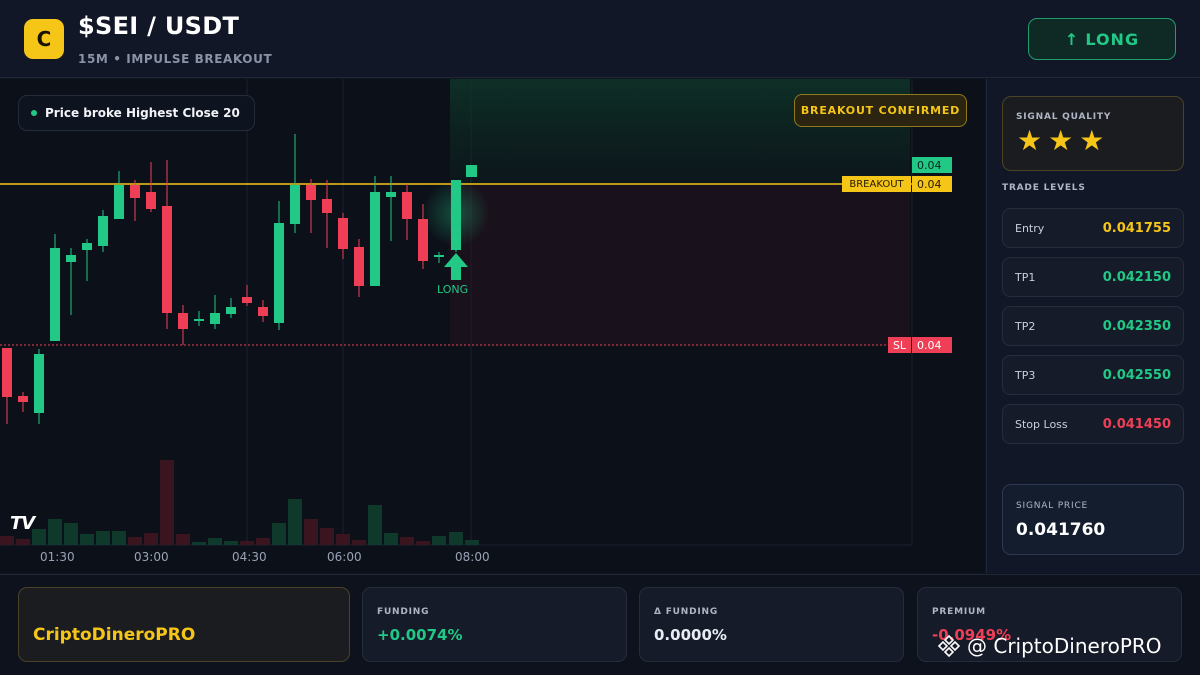  What do you see at coordinates (1093, 326) in the screenshot?
I see `level-tp2: TP2 0.042350` at bounding box center [1093, 326].